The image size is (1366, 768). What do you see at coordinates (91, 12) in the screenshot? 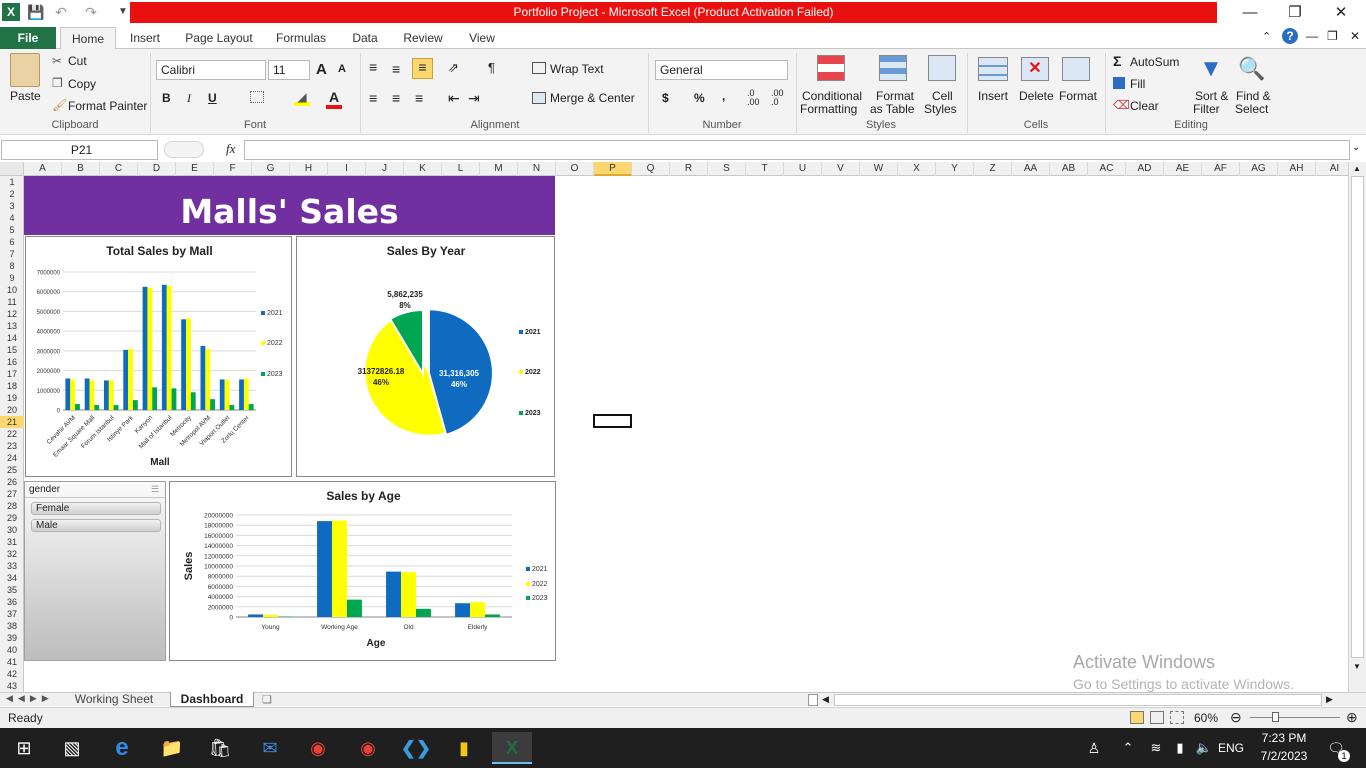
I see `redo-icon: ↷` at bounding box center [91, 12].